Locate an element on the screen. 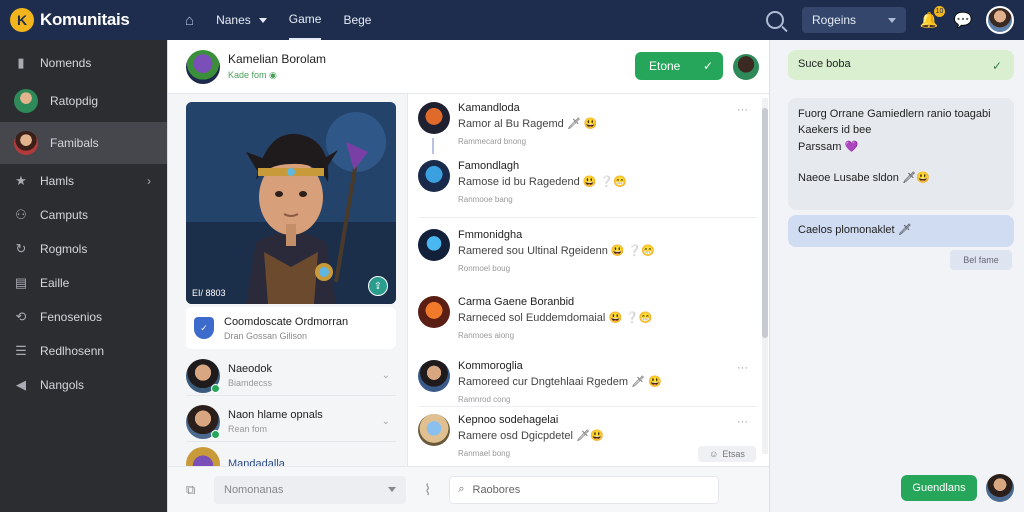 The height and width of the screenshot is (512, 1024). message-text-content: Ramered sou Ultinal Rgeidenn is located at coordinates (533, 251).